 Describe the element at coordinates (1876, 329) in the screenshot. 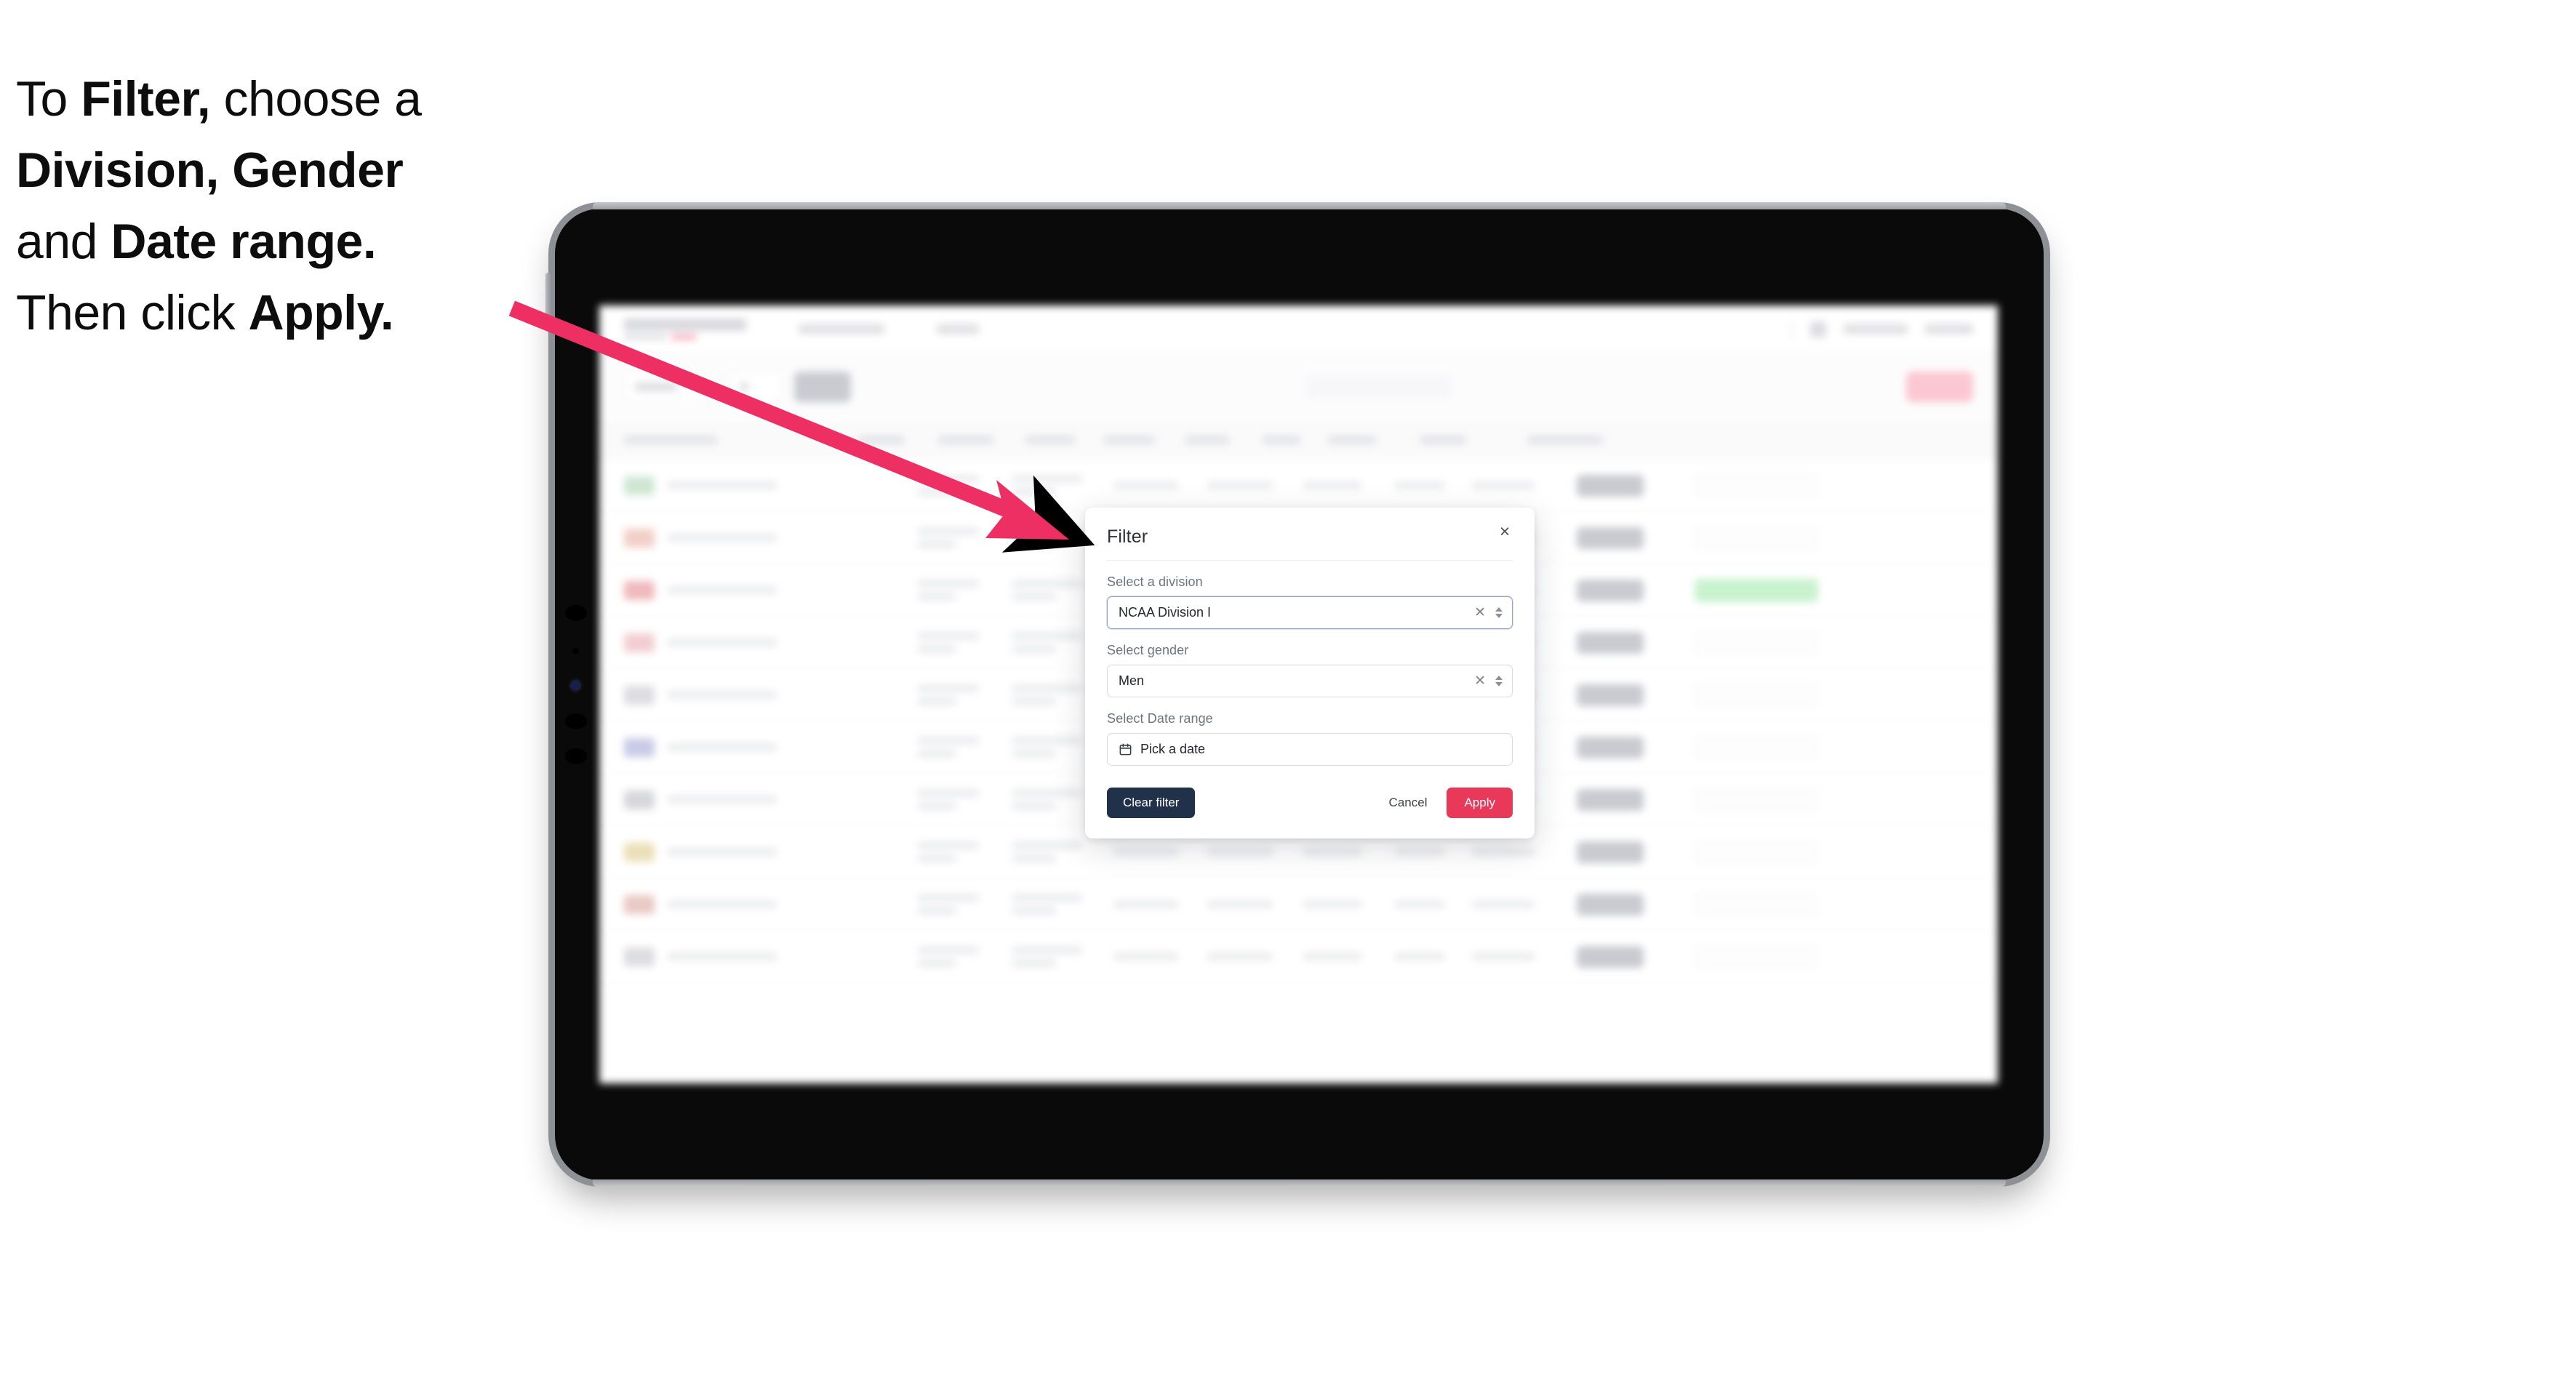

I see `nav-account-menu` at that location.